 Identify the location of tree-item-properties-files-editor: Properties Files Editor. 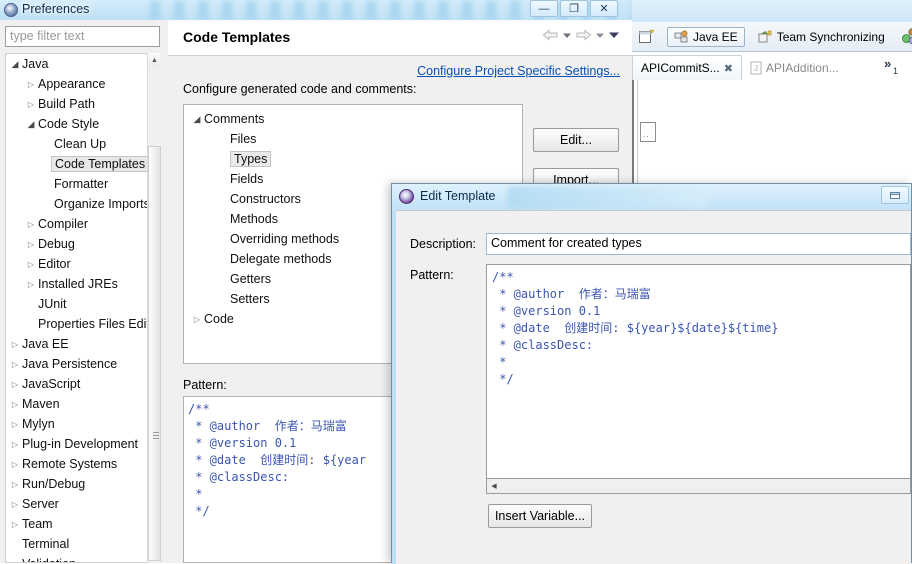
(82, 324).